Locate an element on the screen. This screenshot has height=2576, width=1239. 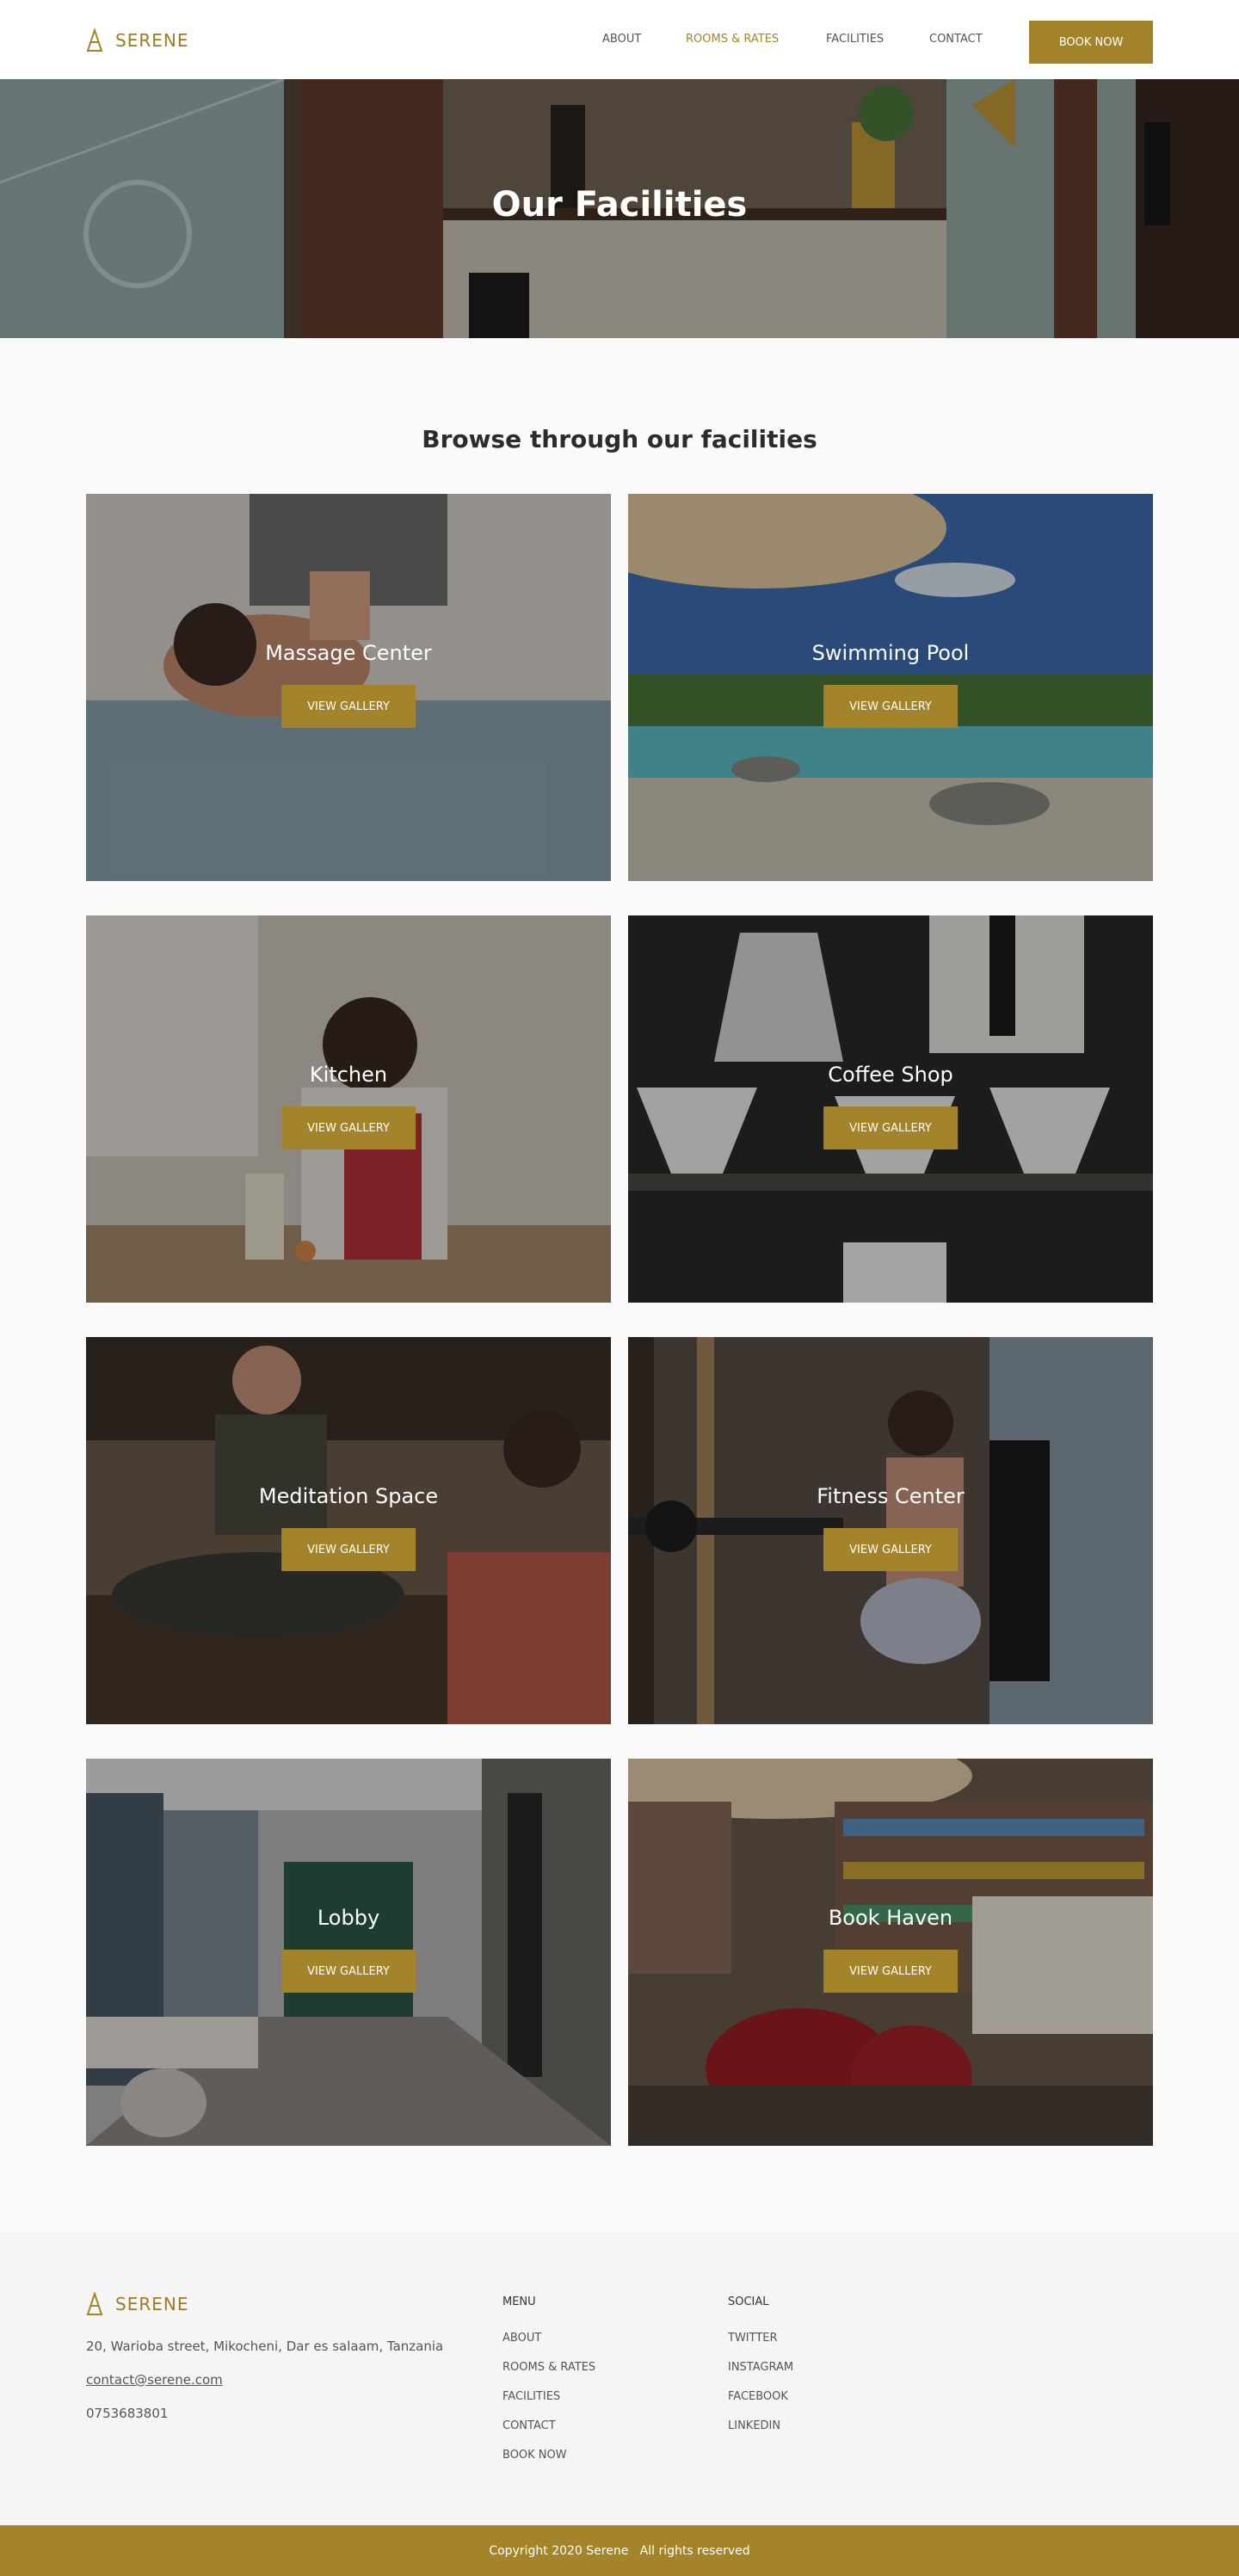
footer-social-linkedin: LINKEDIN is located at coordinates (754, 2426).